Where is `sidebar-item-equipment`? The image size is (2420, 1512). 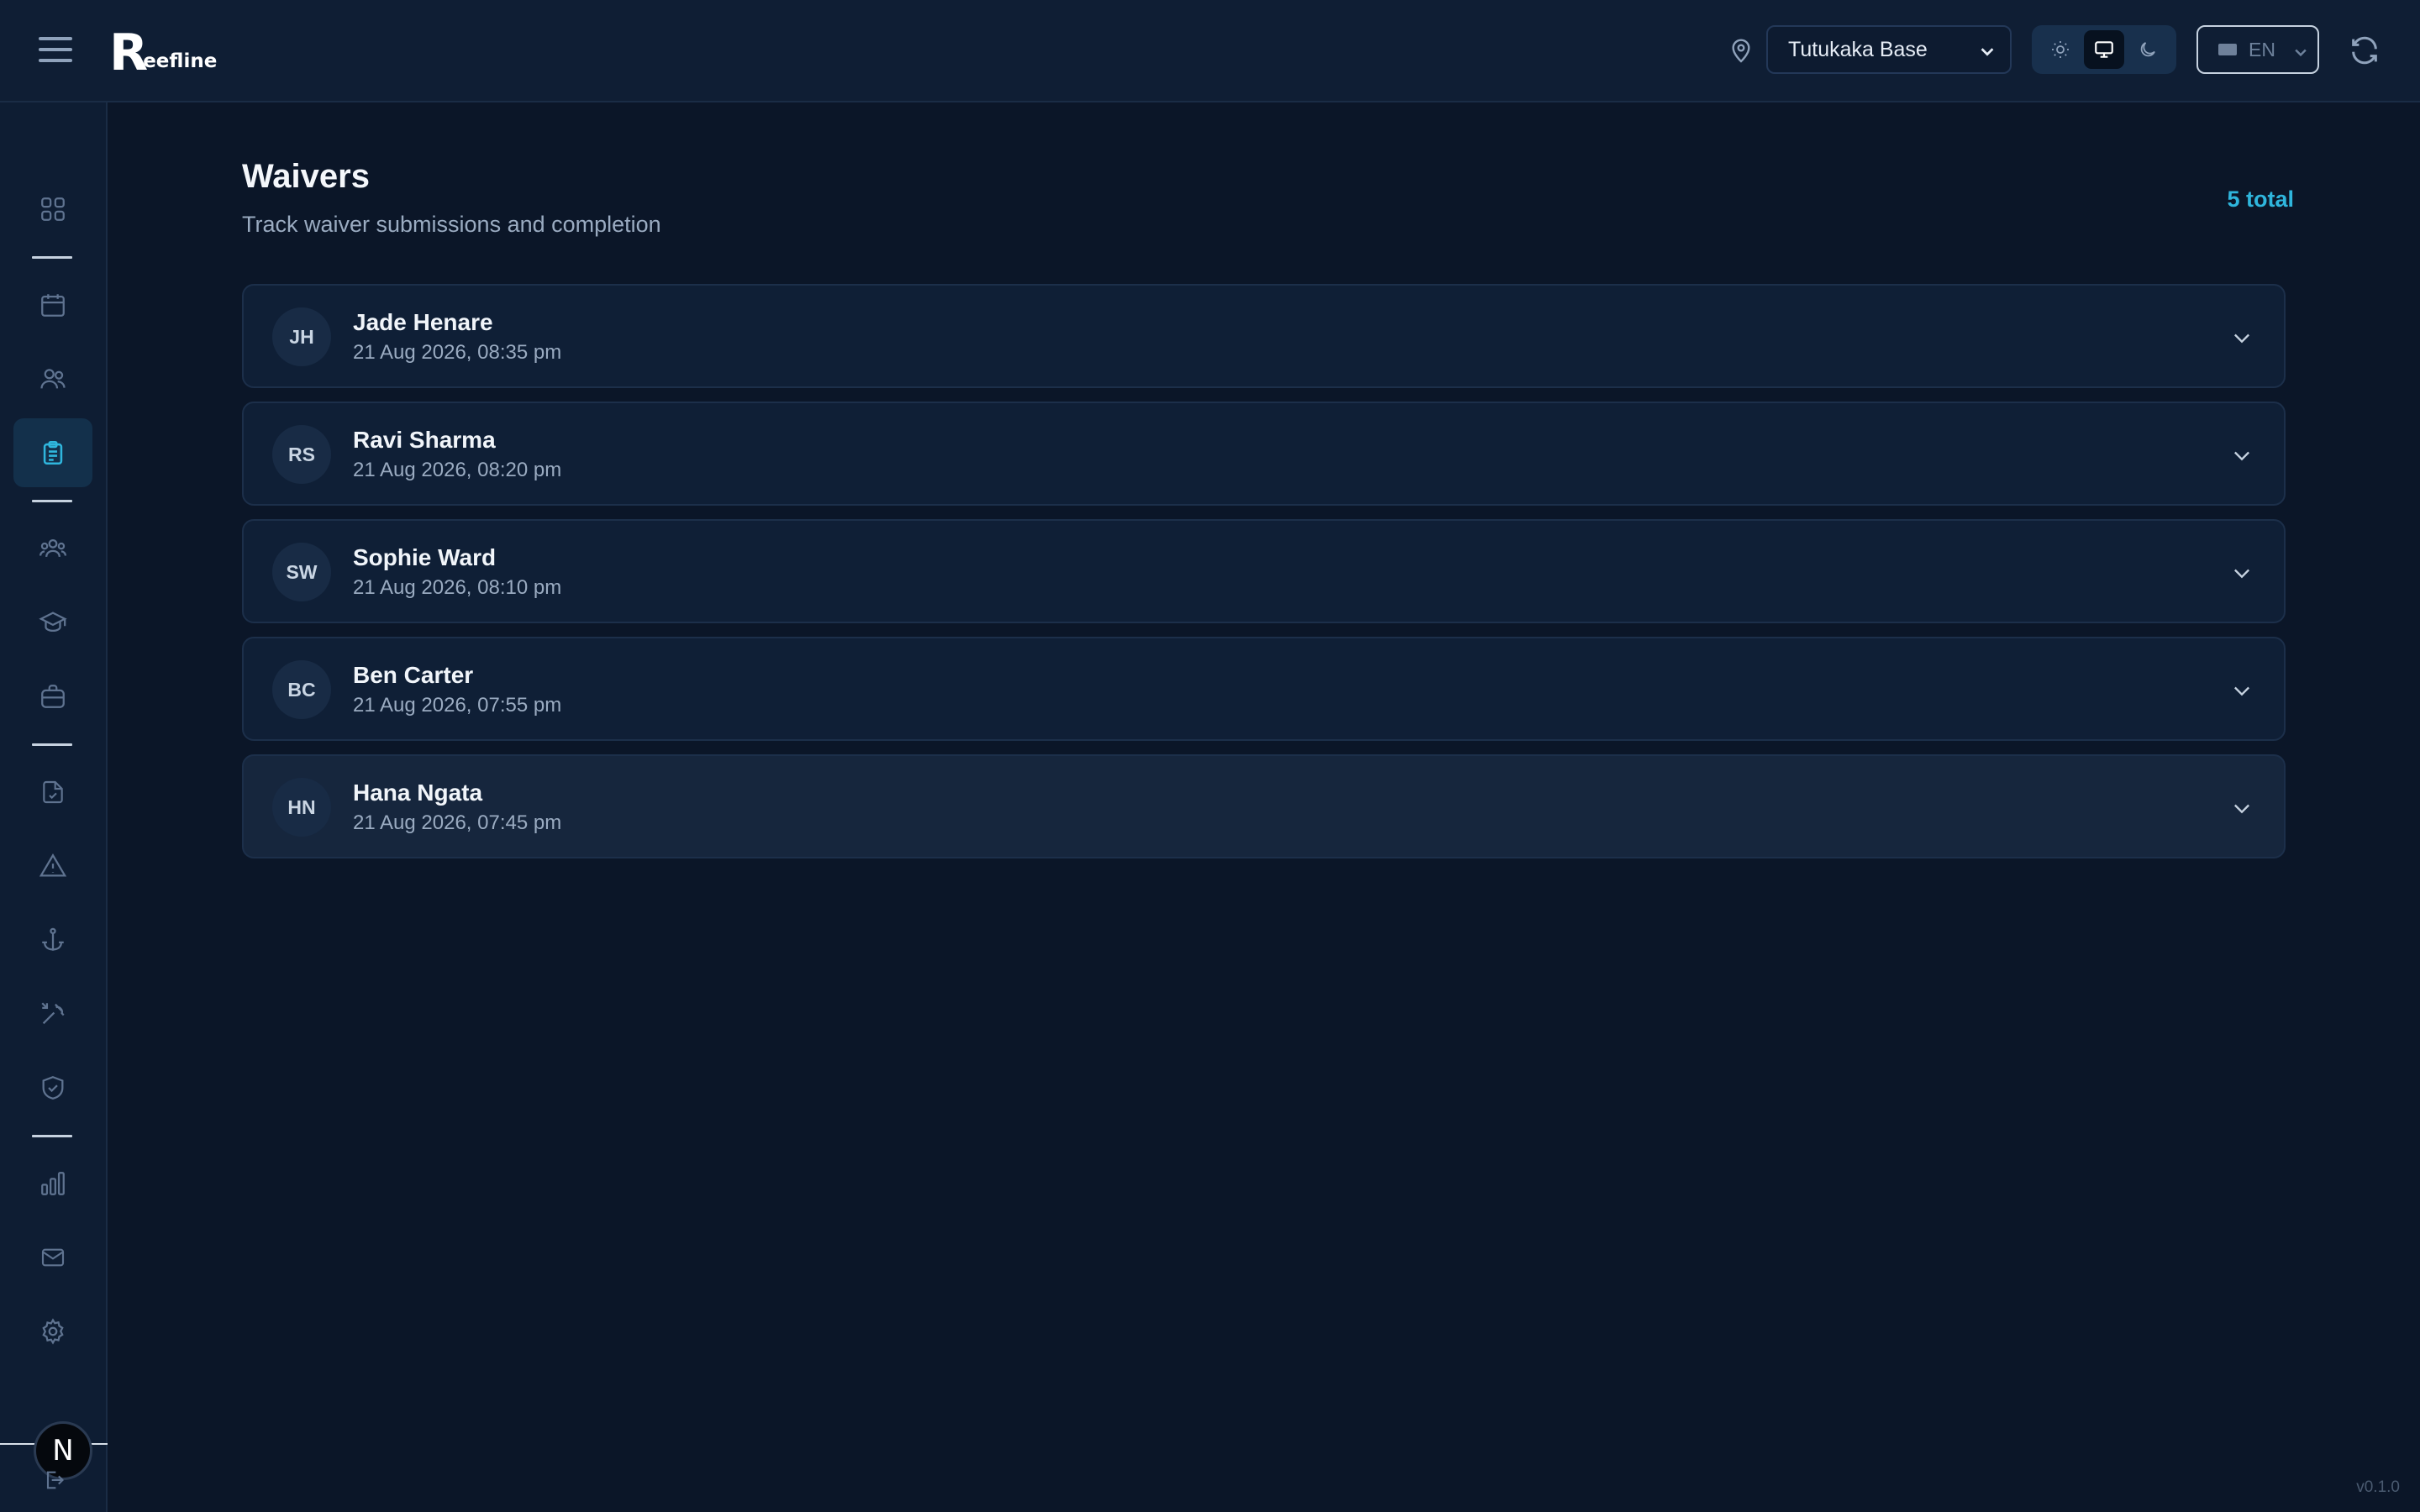
sidebar-item-equipment is located at coordinates (52, 1013).